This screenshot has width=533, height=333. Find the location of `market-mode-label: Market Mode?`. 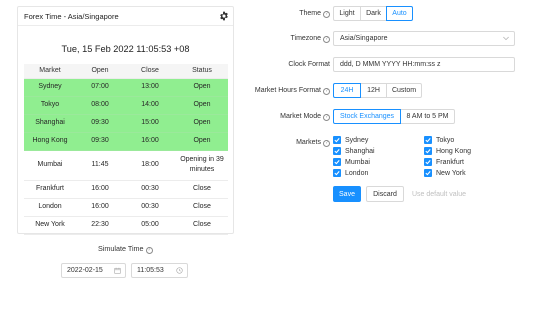

market-mode-label: Market Mode? is located at coordinates (305, 117).